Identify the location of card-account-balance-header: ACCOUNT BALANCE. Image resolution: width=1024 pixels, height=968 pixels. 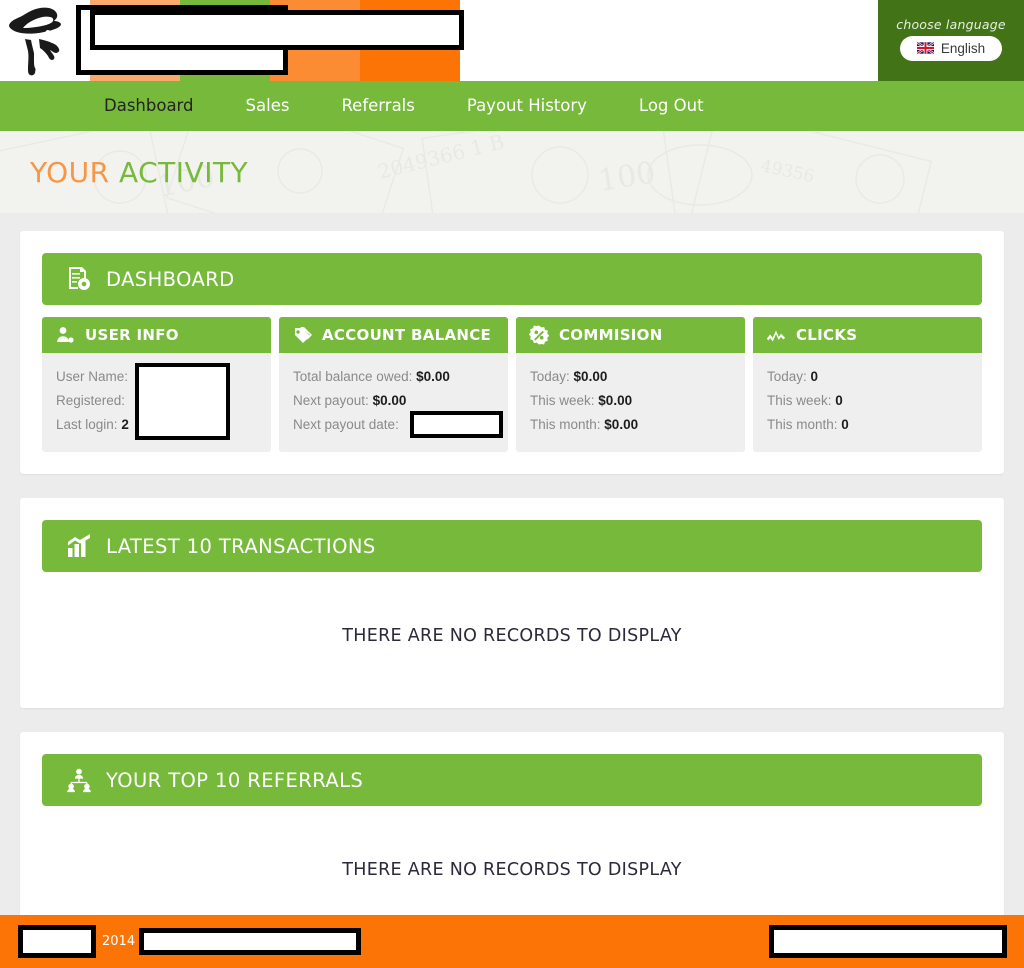
(393, 335).